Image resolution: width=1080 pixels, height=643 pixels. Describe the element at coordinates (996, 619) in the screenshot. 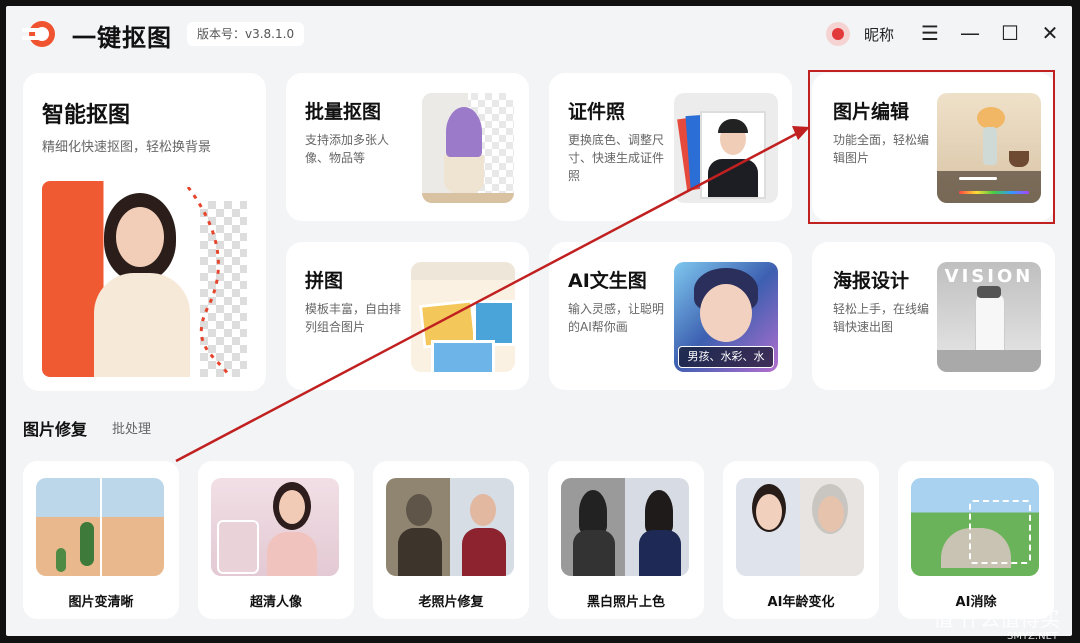

I see `watermark-text: 值 什么值得买` at that location.